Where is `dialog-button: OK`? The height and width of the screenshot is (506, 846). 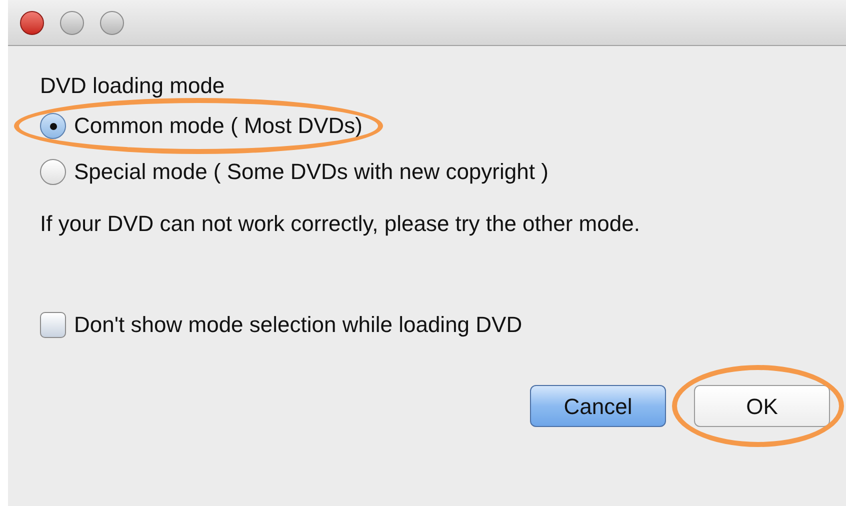 dialog-button: OK is located at coordinates (762, 406).